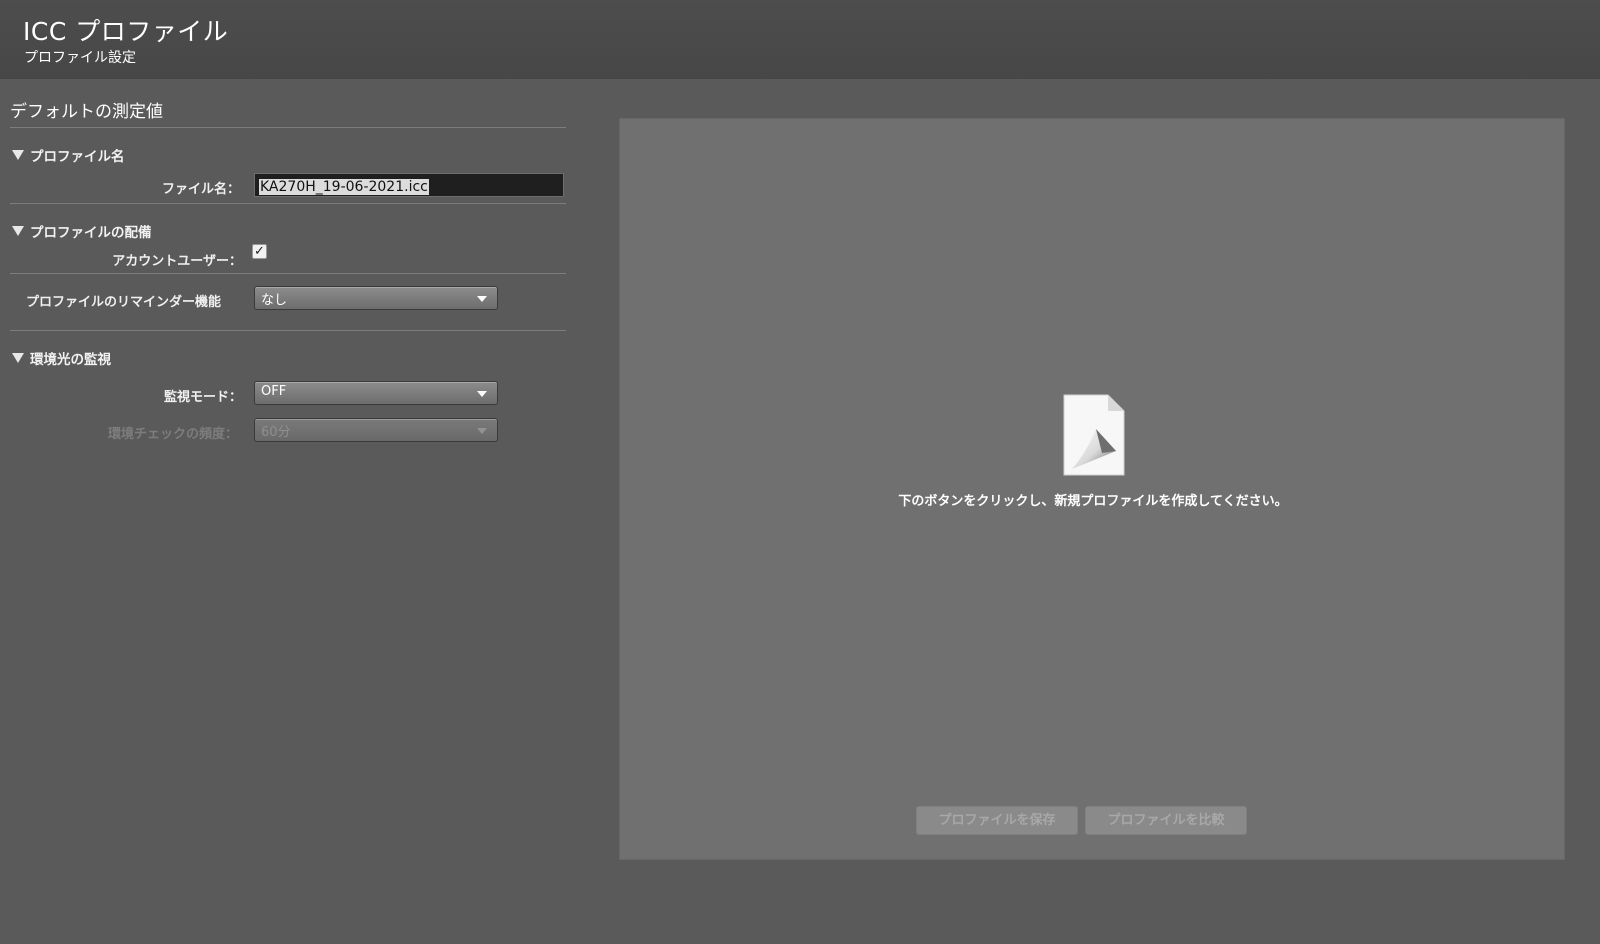 This screenshot has height=944, width=1600. I want to click on group-profile-distribution: プロファイルの配備, so click(82, 231).